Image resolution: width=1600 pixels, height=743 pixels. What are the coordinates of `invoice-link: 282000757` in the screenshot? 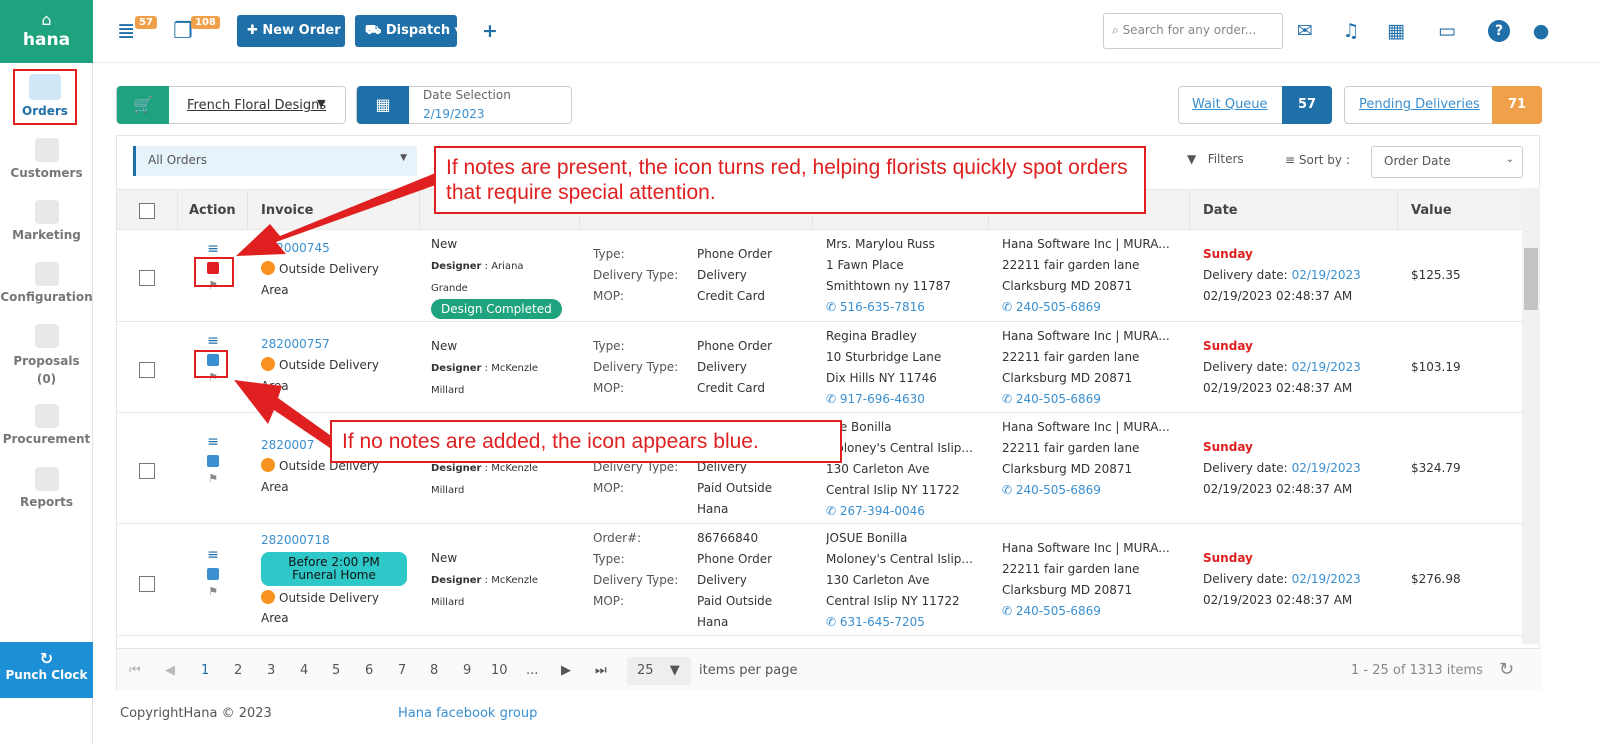 It's located at (295, 344).